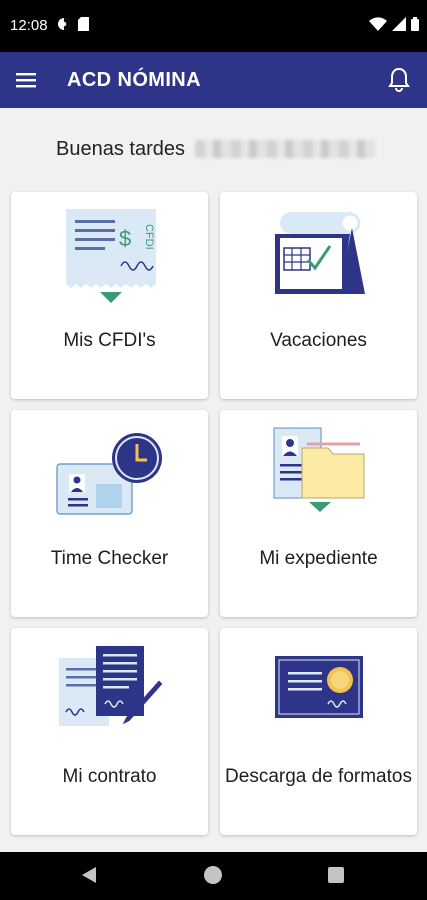  I want to click on card-time-checker: Time Checker, so click(109, 513).